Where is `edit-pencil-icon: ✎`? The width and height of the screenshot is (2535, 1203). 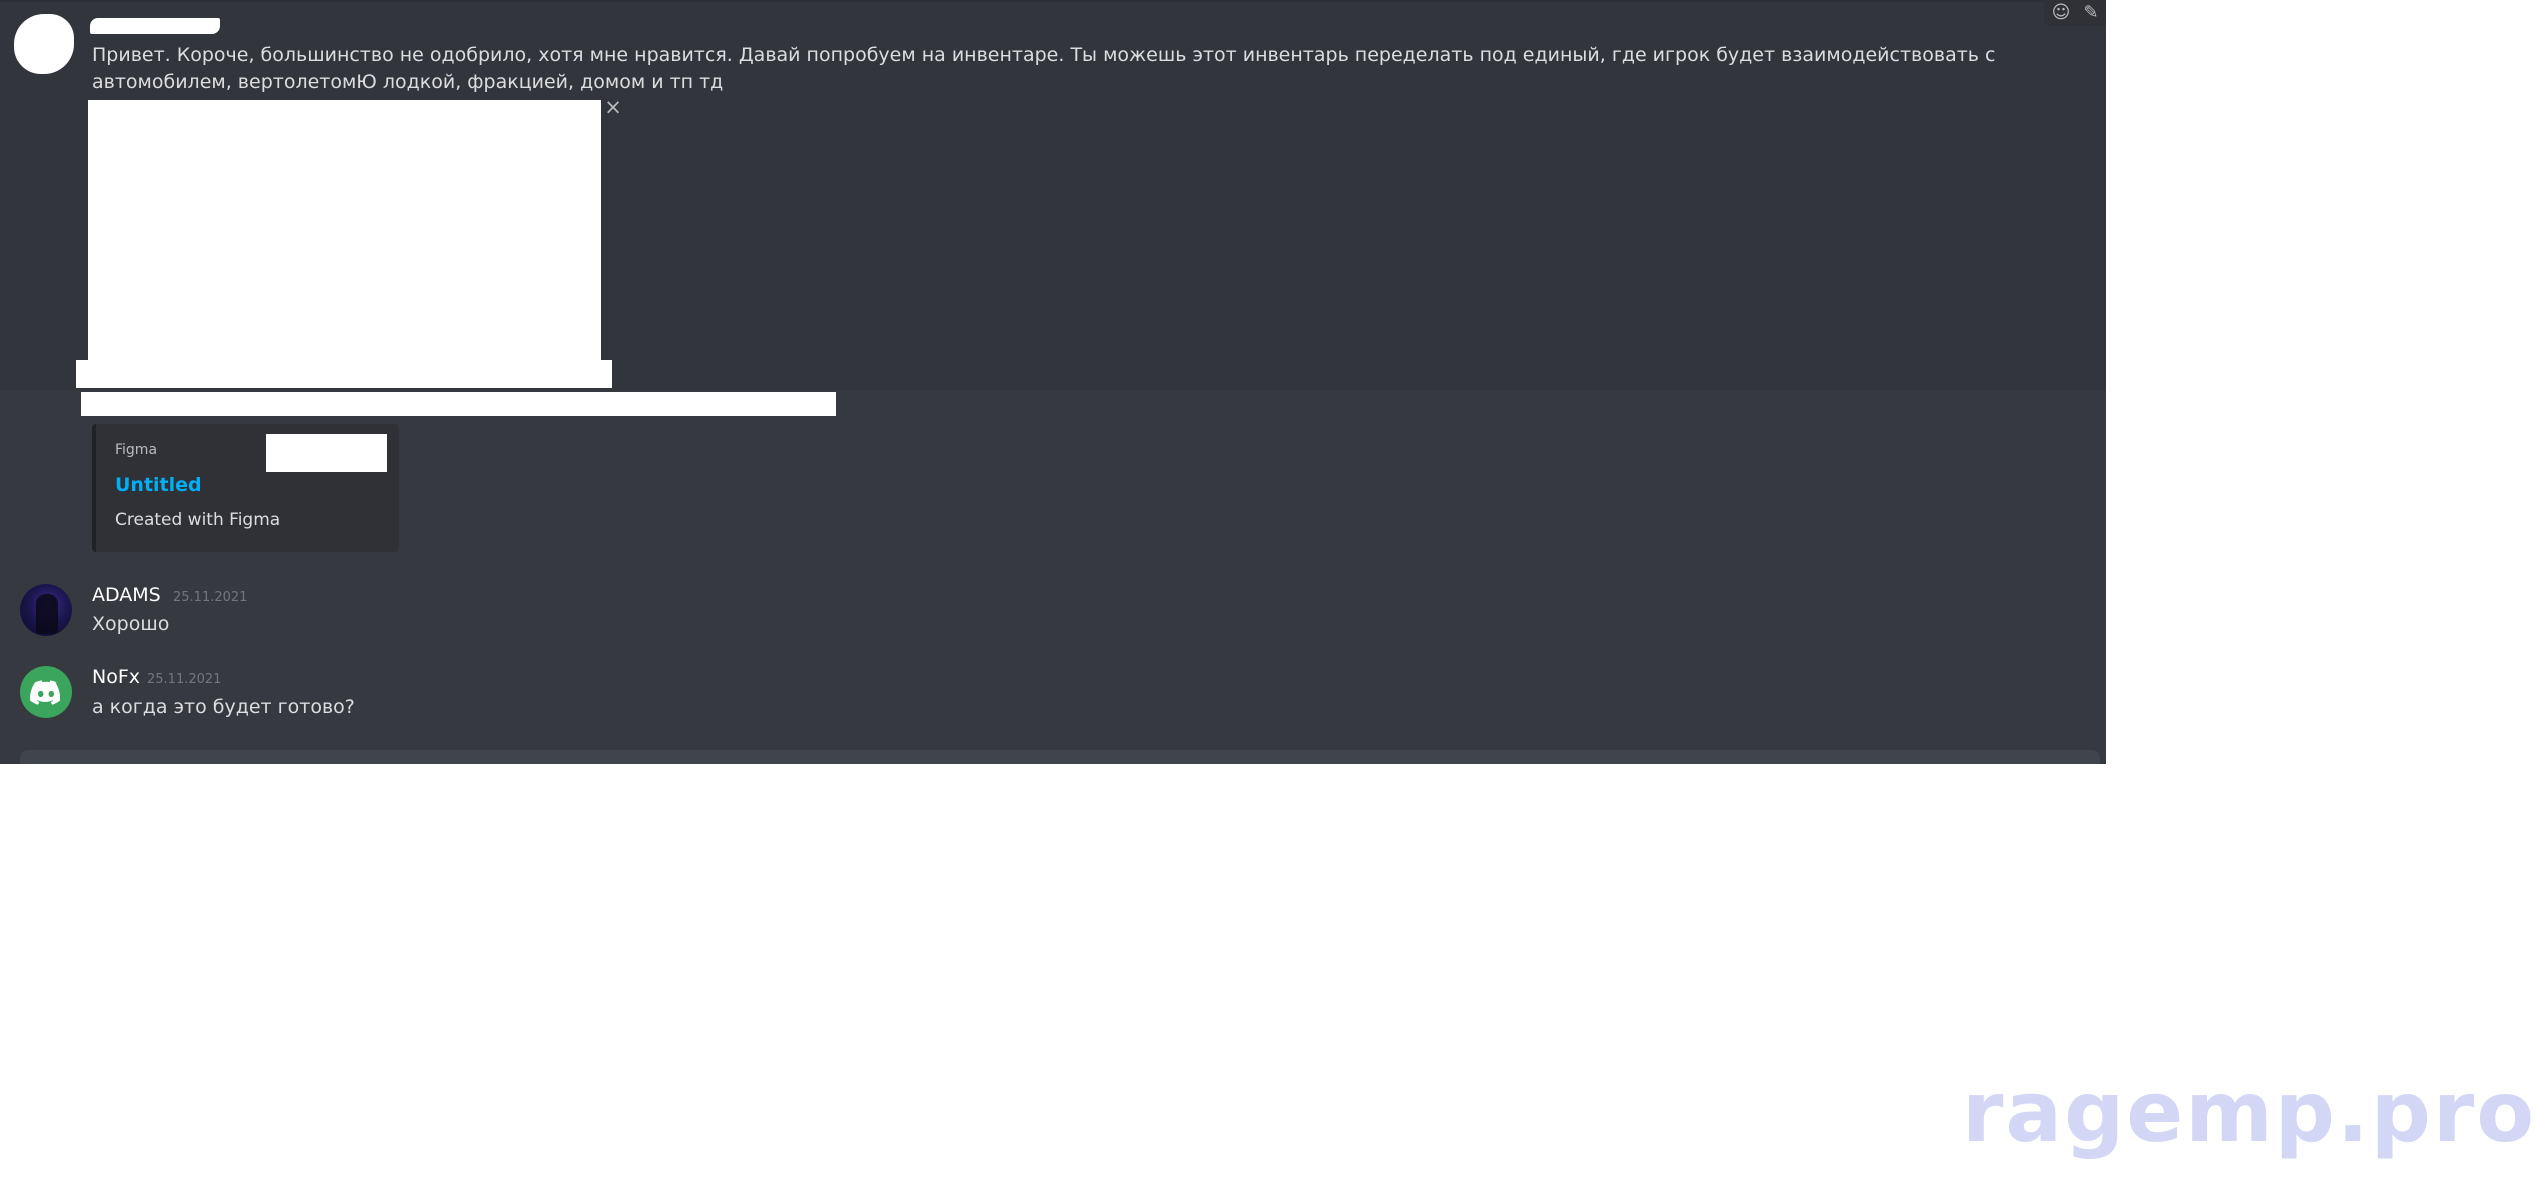
edit-pencil-icon: ✎ is located at coordinates (2091, 13).